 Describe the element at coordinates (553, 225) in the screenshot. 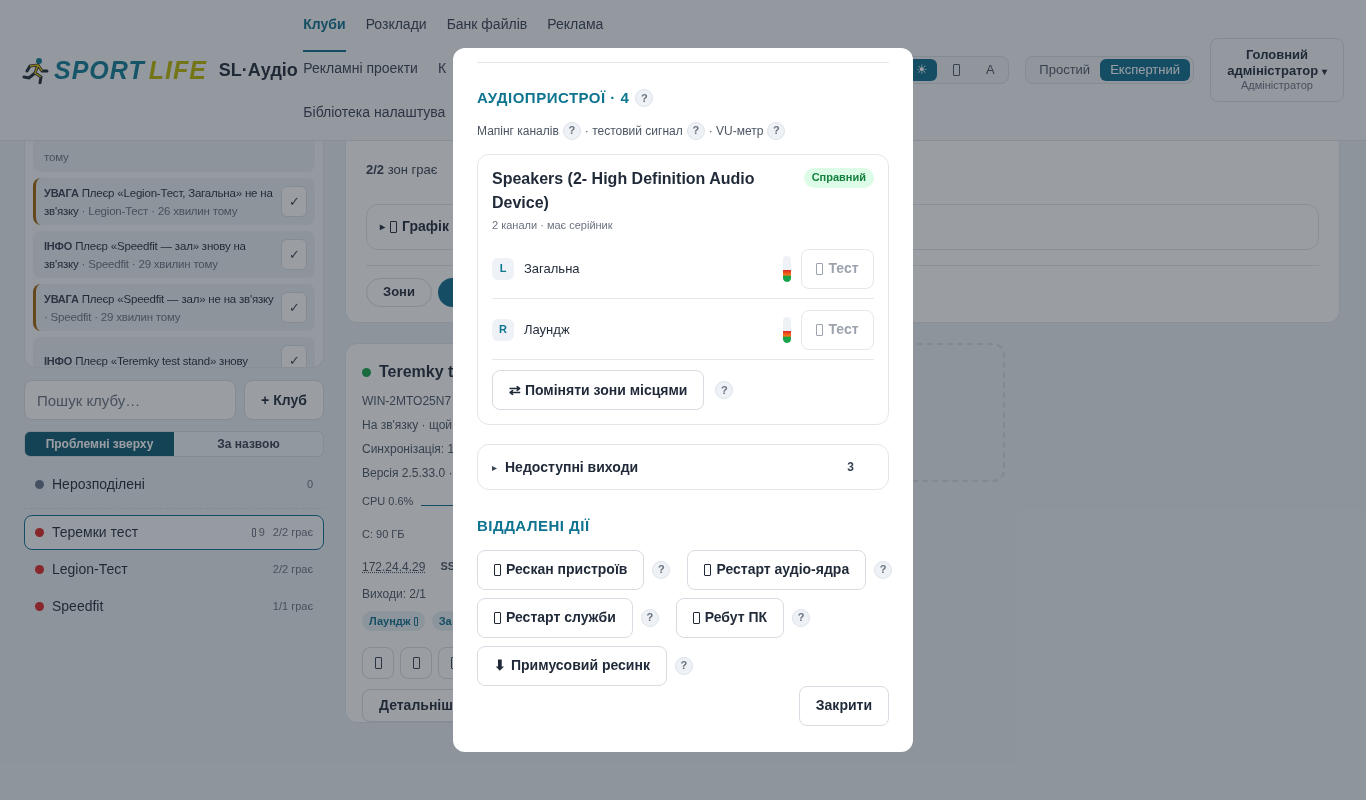

I see `device-details: 2 канали · має серійник` at that location.